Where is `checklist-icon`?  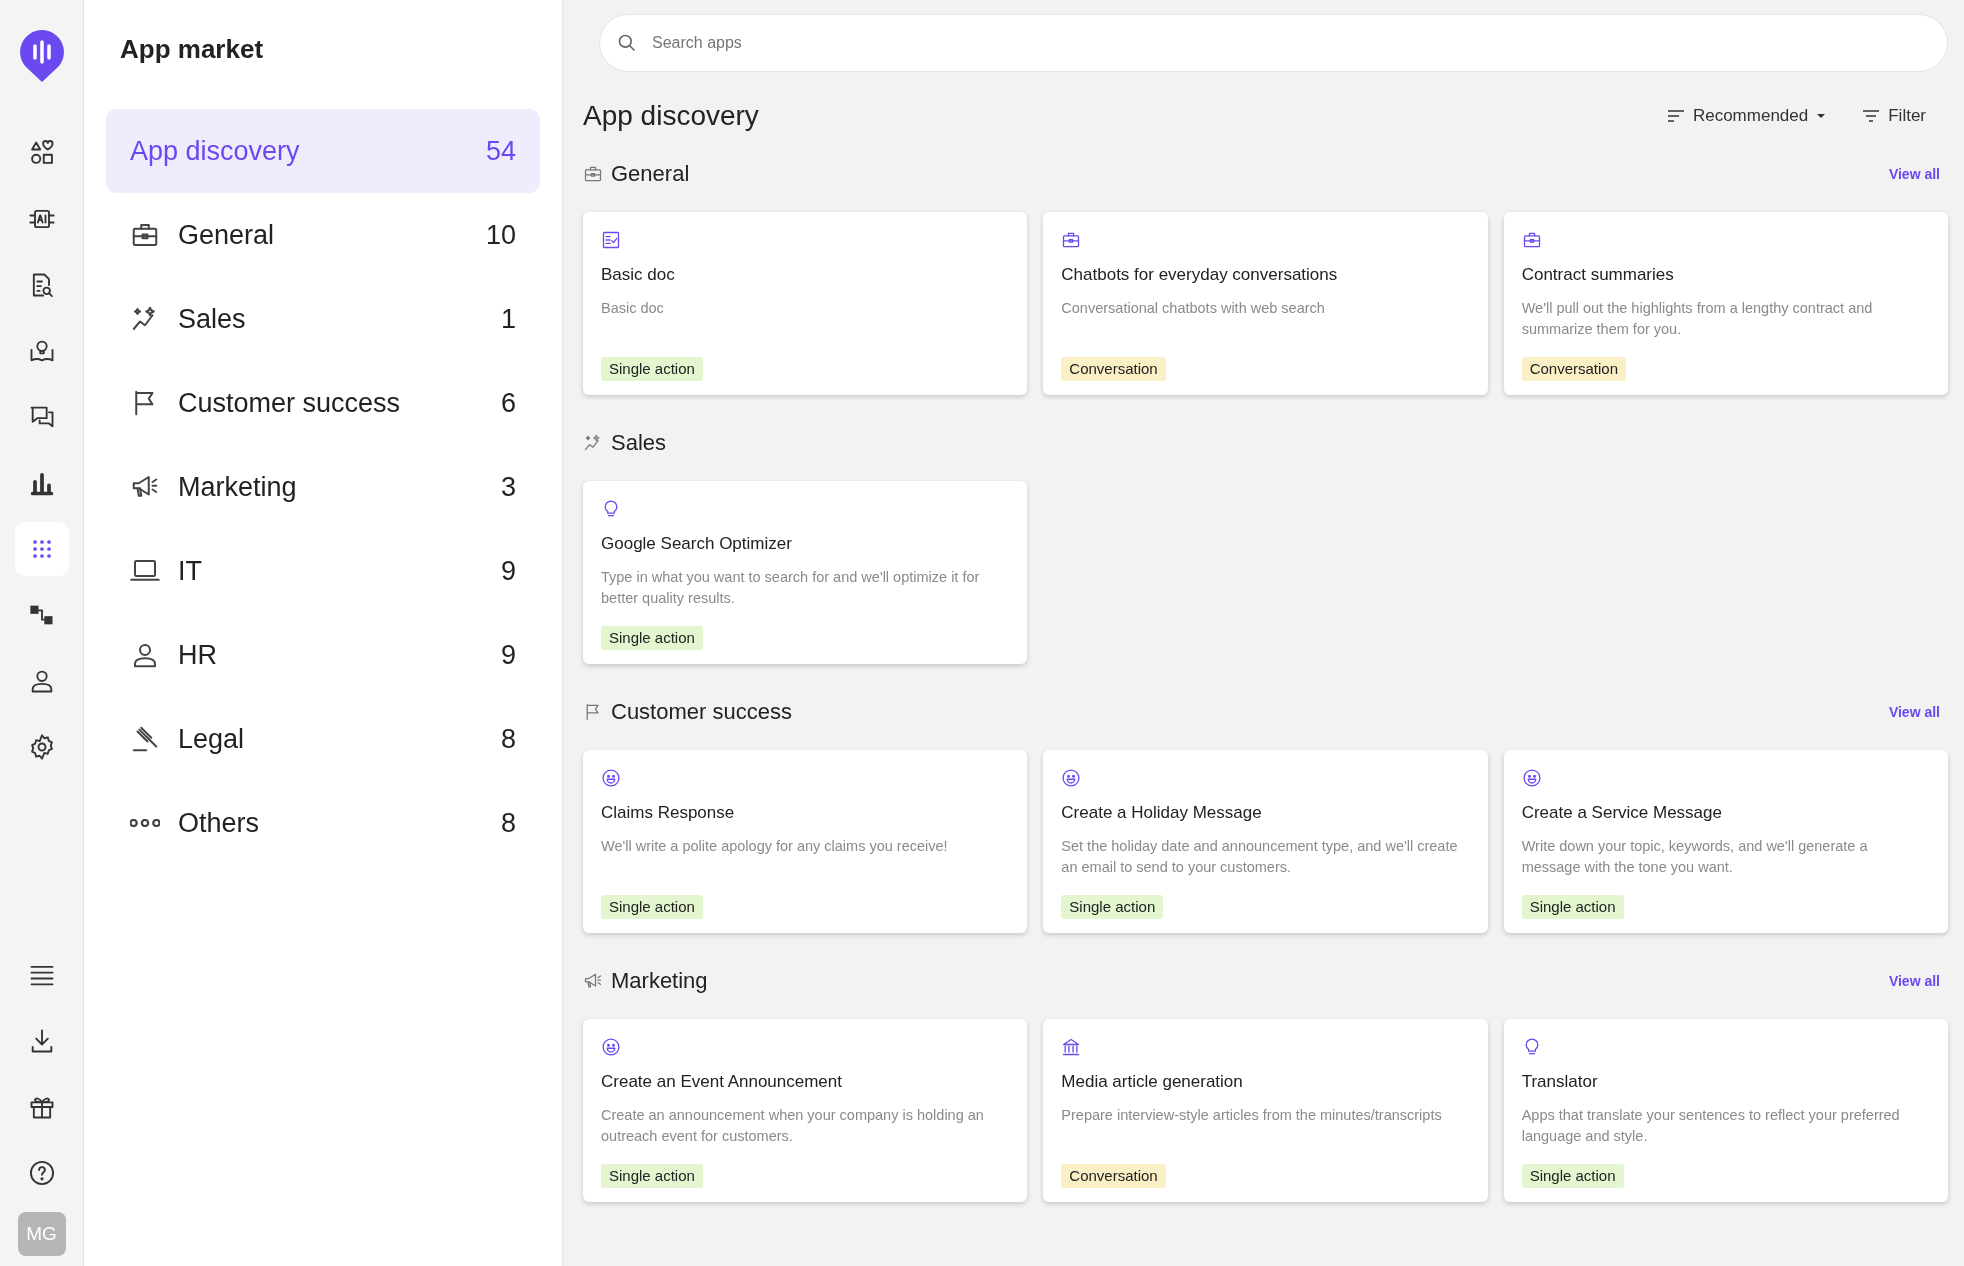 checklist-icon is located at coordinates (611, 240).